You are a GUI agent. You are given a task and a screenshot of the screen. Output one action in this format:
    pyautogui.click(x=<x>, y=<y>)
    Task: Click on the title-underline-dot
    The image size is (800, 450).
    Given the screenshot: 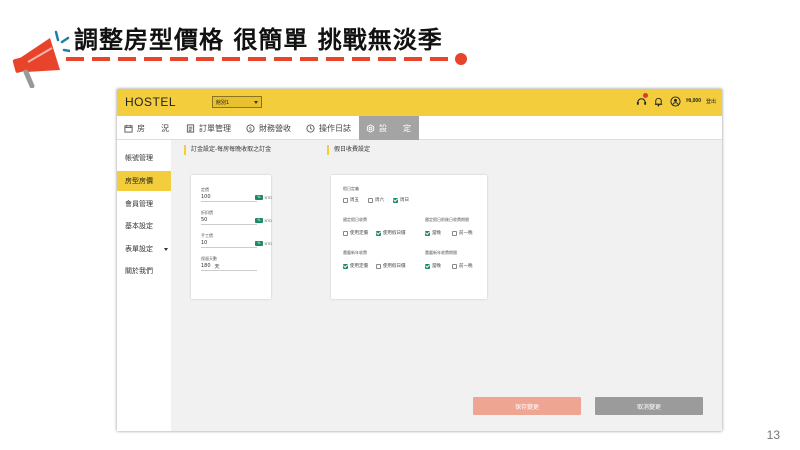 What is the action you would take?
    pyautogui.click(x=461, y=59)
    